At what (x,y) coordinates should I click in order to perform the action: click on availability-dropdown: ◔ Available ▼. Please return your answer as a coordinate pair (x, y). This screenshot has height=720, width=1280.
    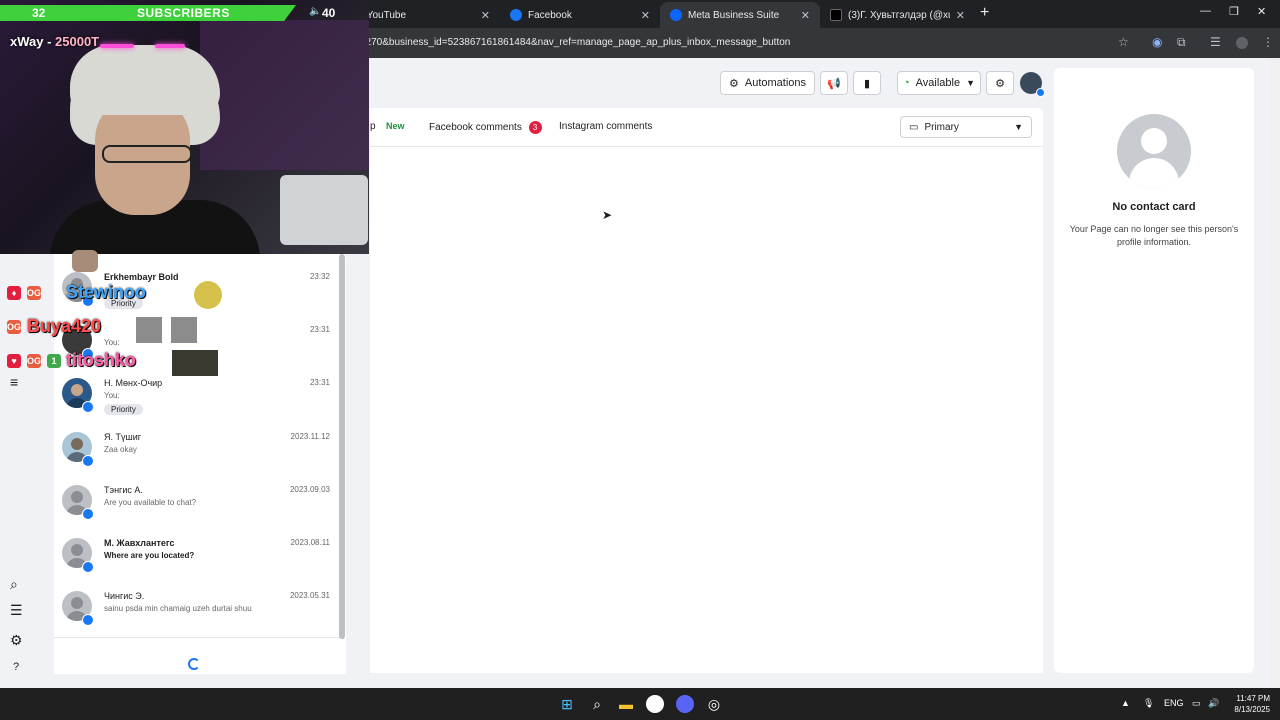
    Looking at the image, I should click on (939, 83).